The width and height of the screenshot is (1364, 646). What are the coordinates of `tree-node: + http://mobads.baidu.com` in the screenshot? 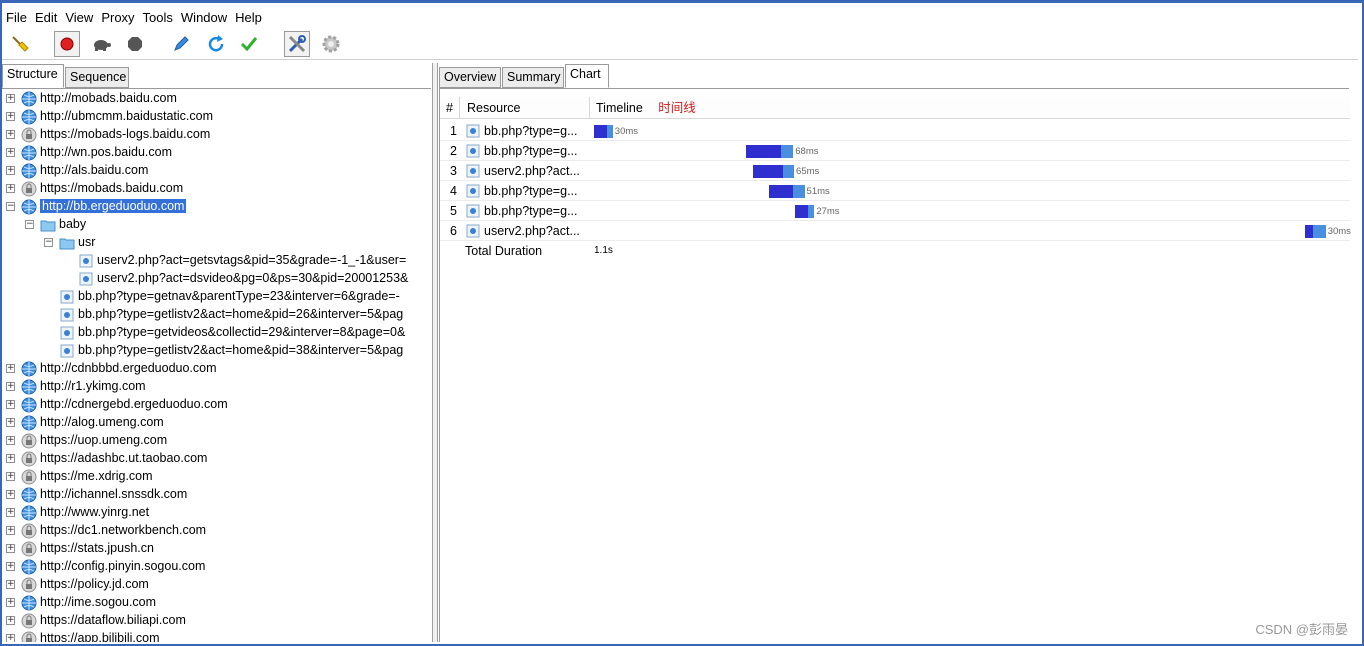 It's located at (216, 99).